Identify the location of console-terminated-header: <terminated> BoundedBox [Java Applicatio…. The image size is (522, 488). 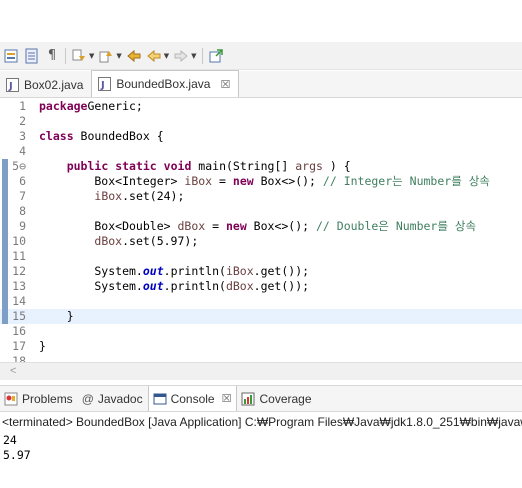
(262, 422).